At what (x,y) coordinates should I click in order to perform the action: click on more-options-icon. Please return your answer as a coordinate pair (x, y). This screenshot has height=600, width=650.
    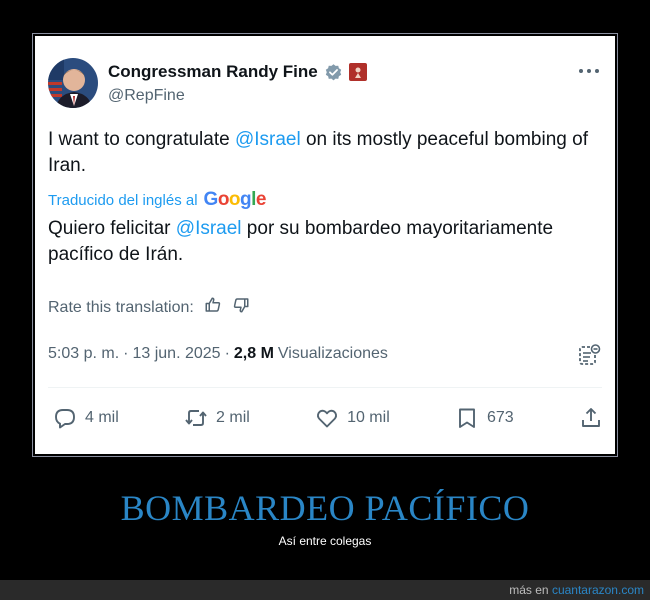
    Looking at the image, I should click on (589, 71).